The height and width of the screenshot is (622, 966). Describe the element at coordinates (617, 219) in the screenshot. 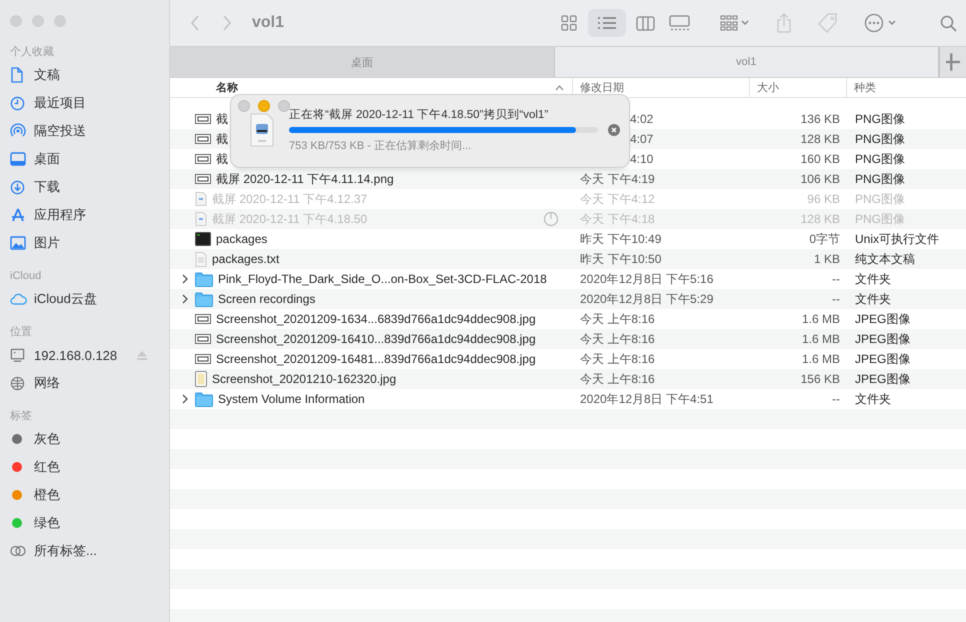

I see `modified-date: 今天 下午4:18` at that location.